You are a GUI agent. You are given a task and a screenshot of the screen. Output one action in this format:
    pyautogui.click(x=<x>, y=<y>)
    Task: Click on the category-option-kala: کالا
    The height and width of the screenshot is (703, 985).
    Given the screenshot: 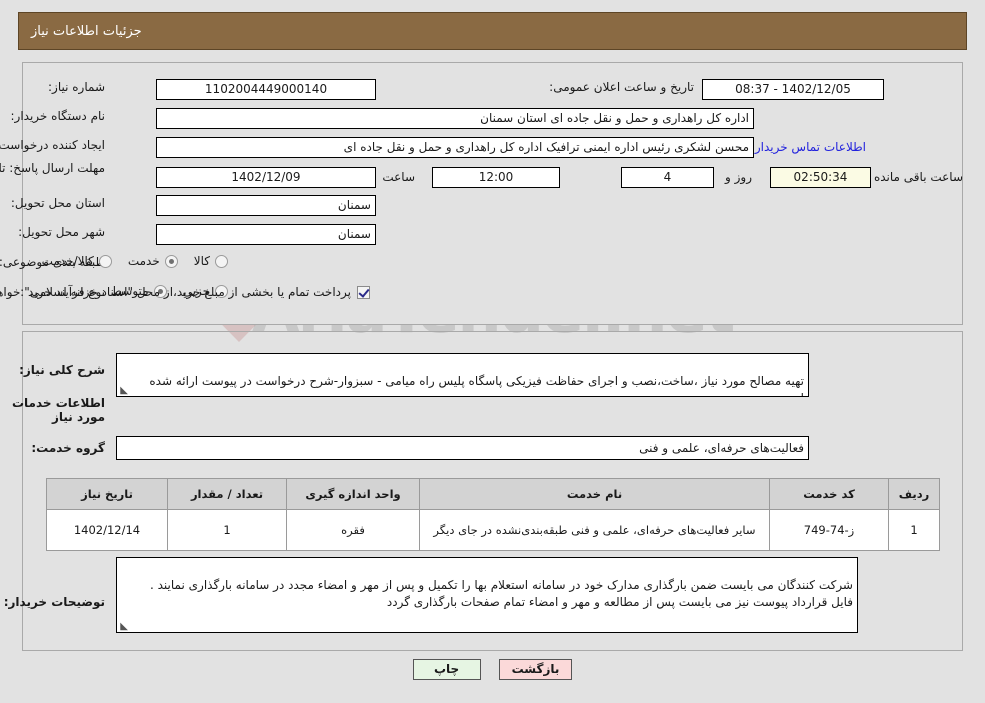 What is the action you would take?
    pyautogui.click(x=211, y=261)
    